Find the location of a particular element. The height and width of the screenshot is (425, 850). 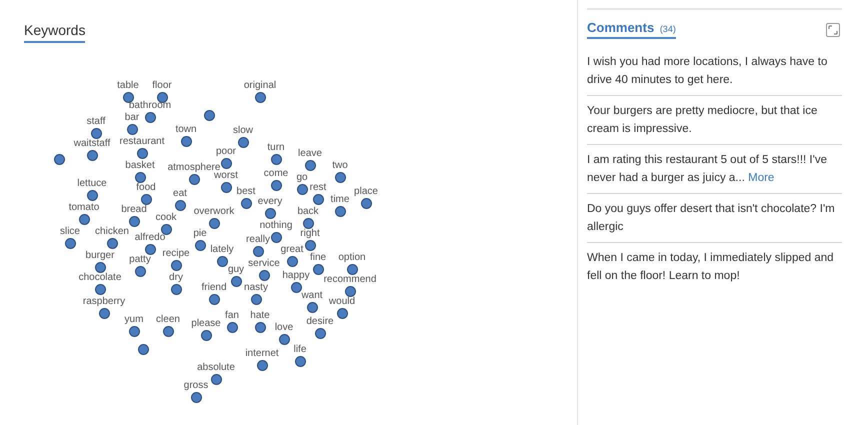

keyword-label: rest is located at coordinates (318, 187).